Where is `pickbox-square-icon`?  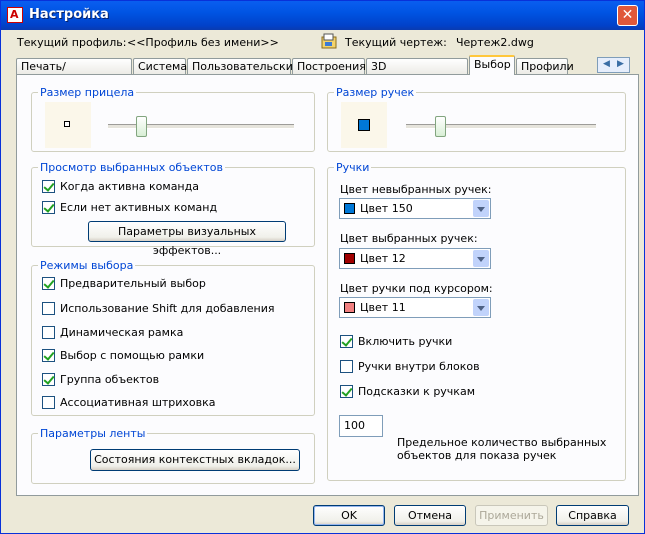 pickbox-square-icon is located at coordinates (67, 124).